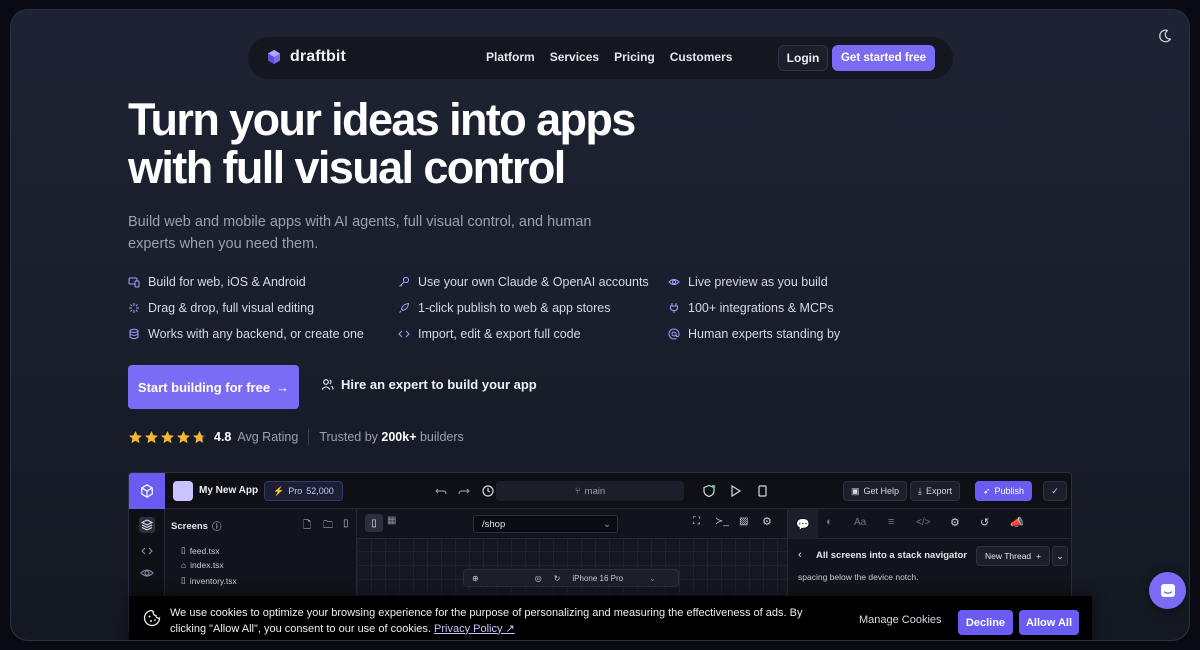 This screenshot has width=1200, height=650. I want to click on palette-icon: ◐, so click(829, 522).